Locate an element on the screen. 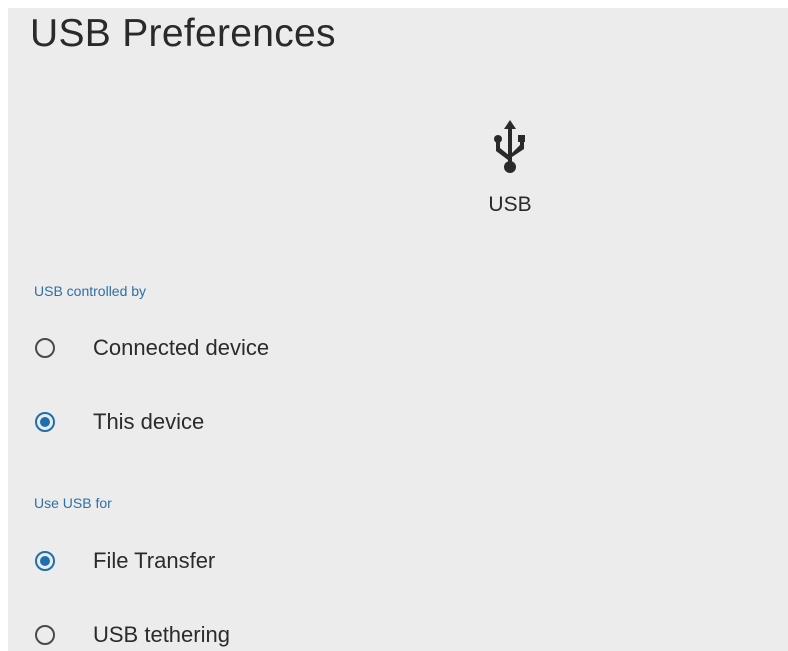 The width and height of the screenshot is (788, 651). page-title: USB Preferences is located at coordinates (183, 33).